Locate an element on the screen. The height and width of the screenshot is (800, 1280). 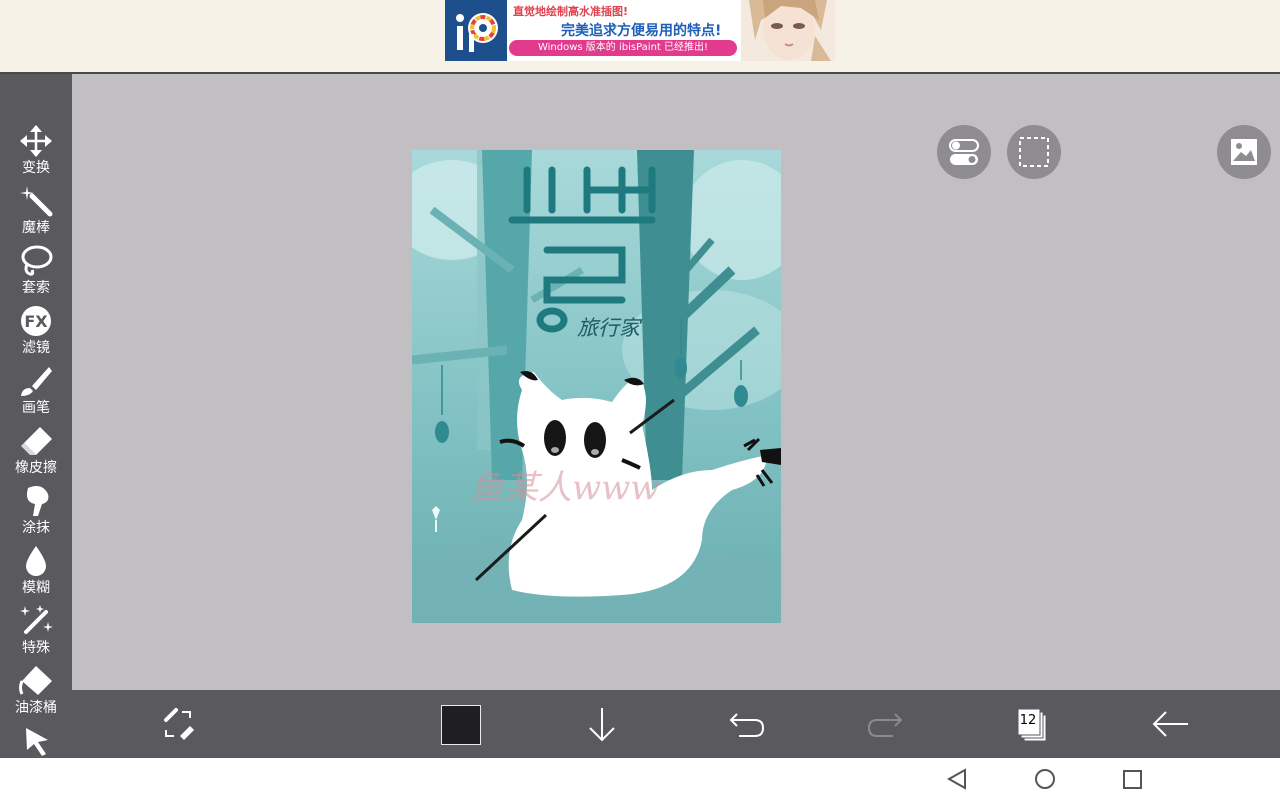
arrow-left-icon is located at coordinates (1170, 724).